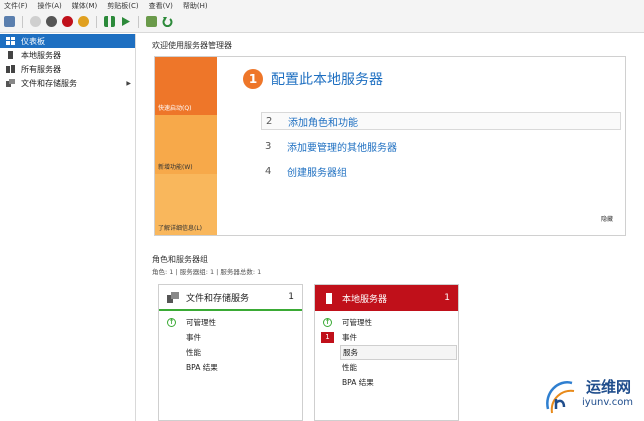  I want to click on tile-row-events: 事件, so click(230, 337).